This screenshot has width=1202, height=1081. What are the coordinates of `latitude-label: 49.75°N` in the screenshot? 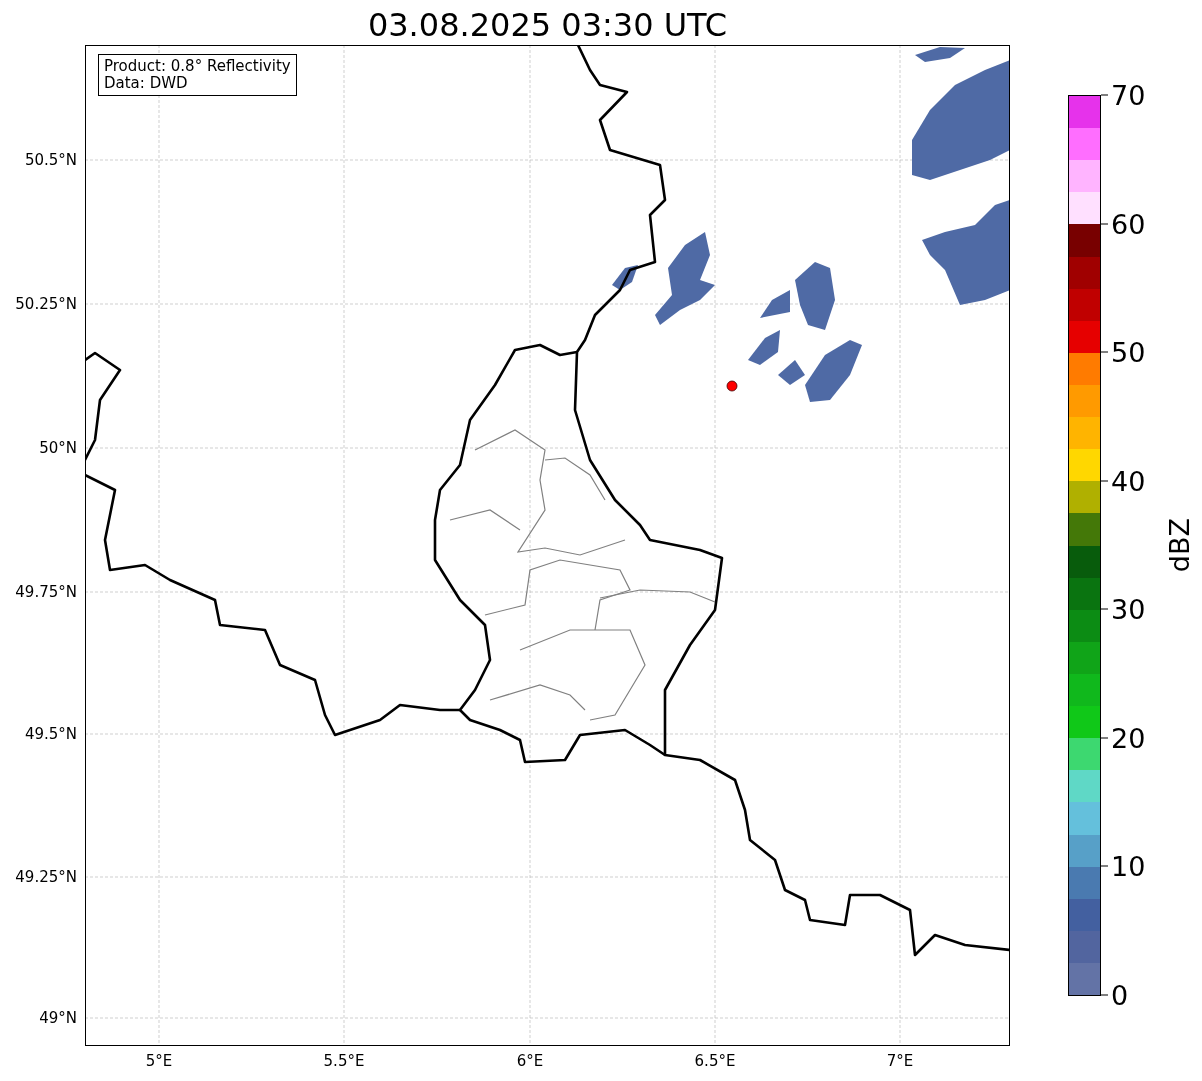 It's located at (46, 592).